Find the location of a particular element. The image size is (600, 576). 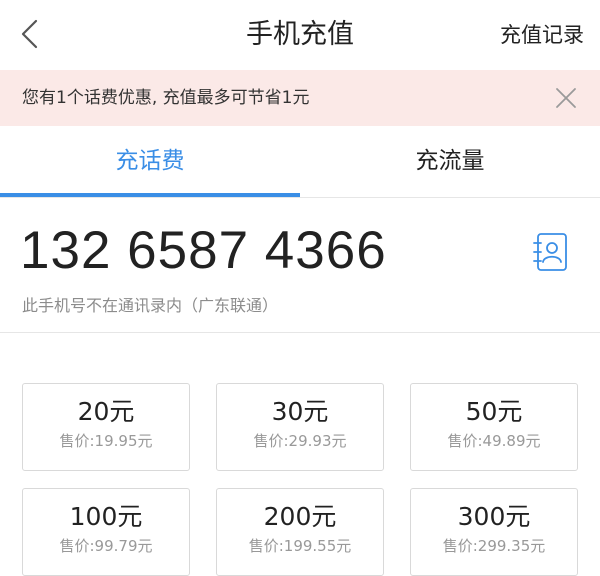

promo-banner: 您有1个话费优惠, 充值最多可节省1元 is located at coordinates (300, 98).